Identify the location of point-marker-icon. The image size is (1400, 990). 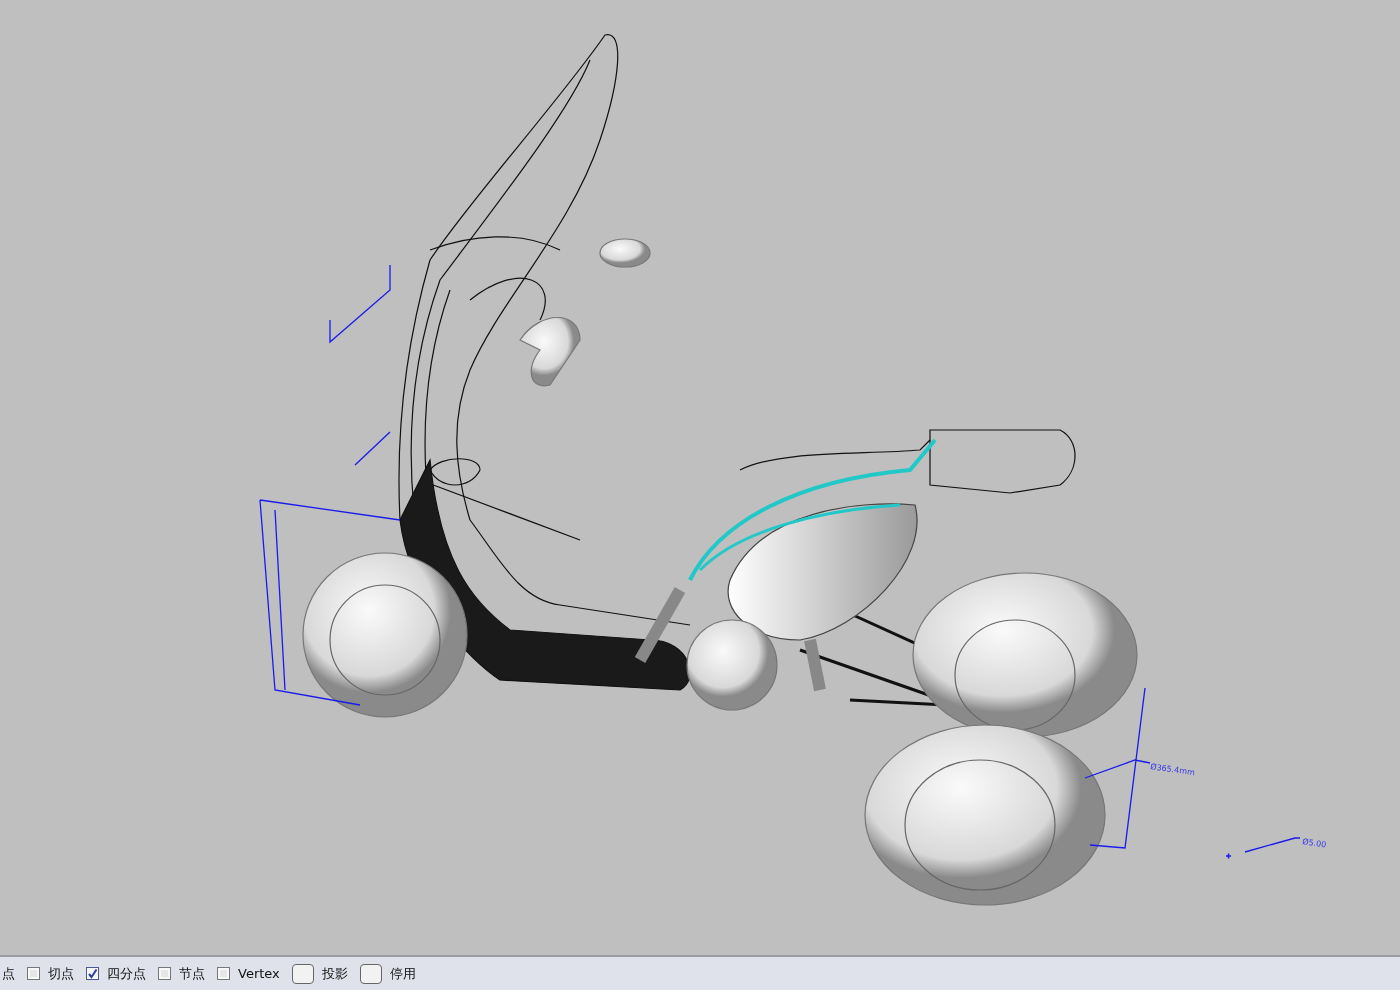
(1228, 856).